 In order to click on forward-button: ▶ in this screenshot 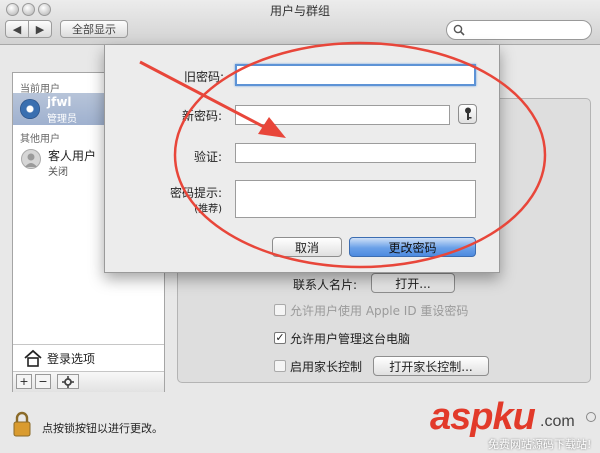, I will do `click(40, 29)`.